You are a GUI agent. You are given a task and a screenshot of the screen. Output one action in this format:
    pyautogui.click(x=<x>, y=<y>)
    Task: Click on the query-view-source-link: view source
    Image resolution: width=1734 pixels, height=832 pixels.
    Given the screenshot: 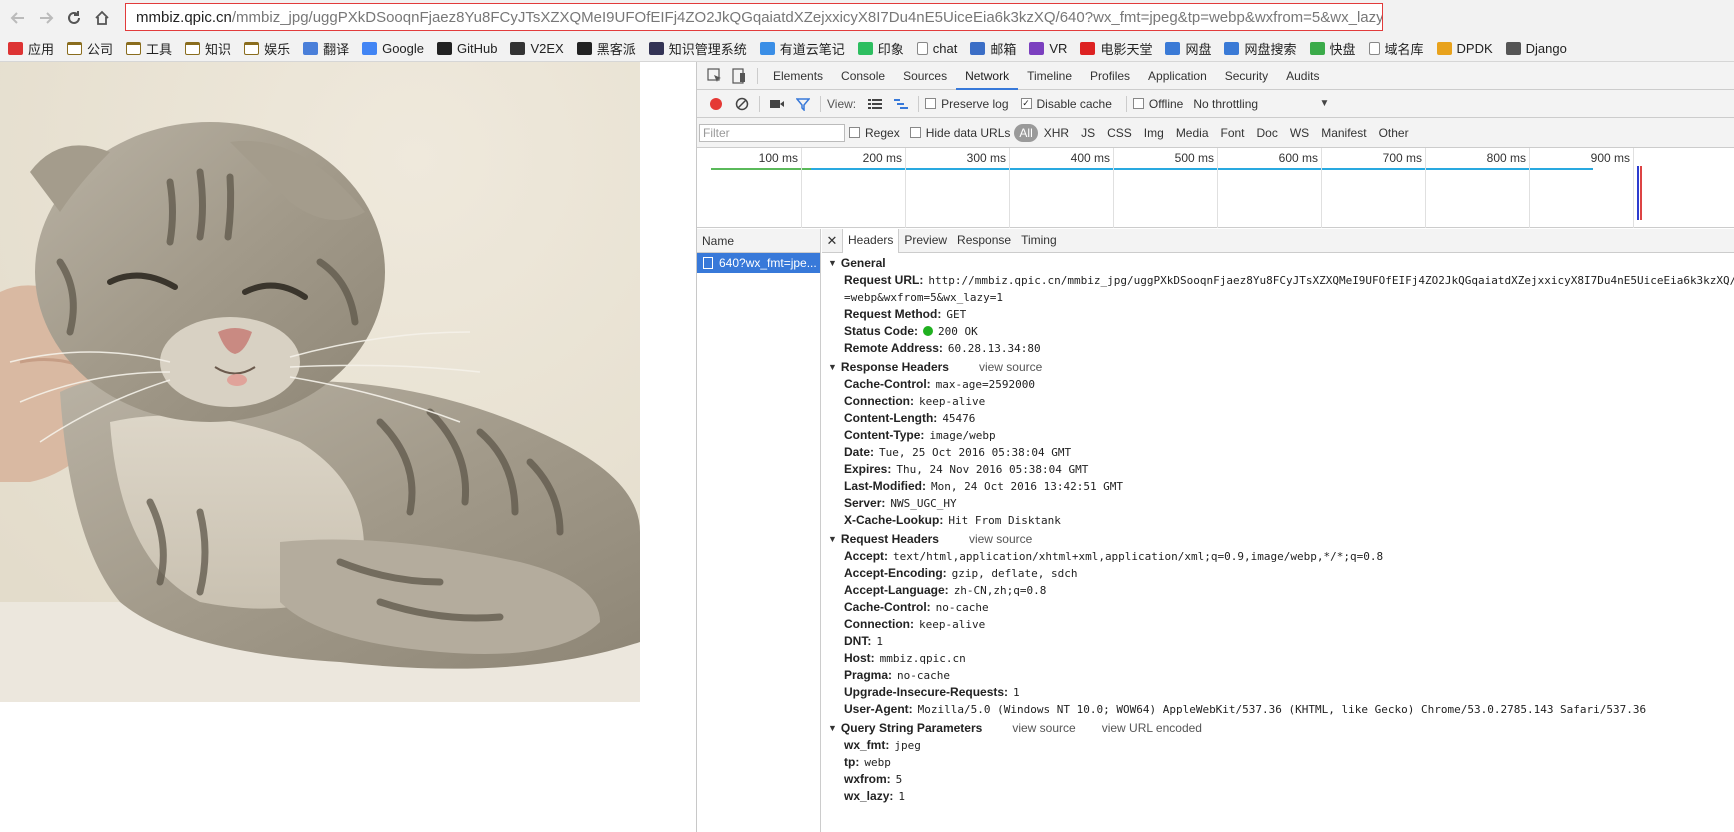 What is the action you would take?
    pyautogui.click(x=1043, y=728)
    